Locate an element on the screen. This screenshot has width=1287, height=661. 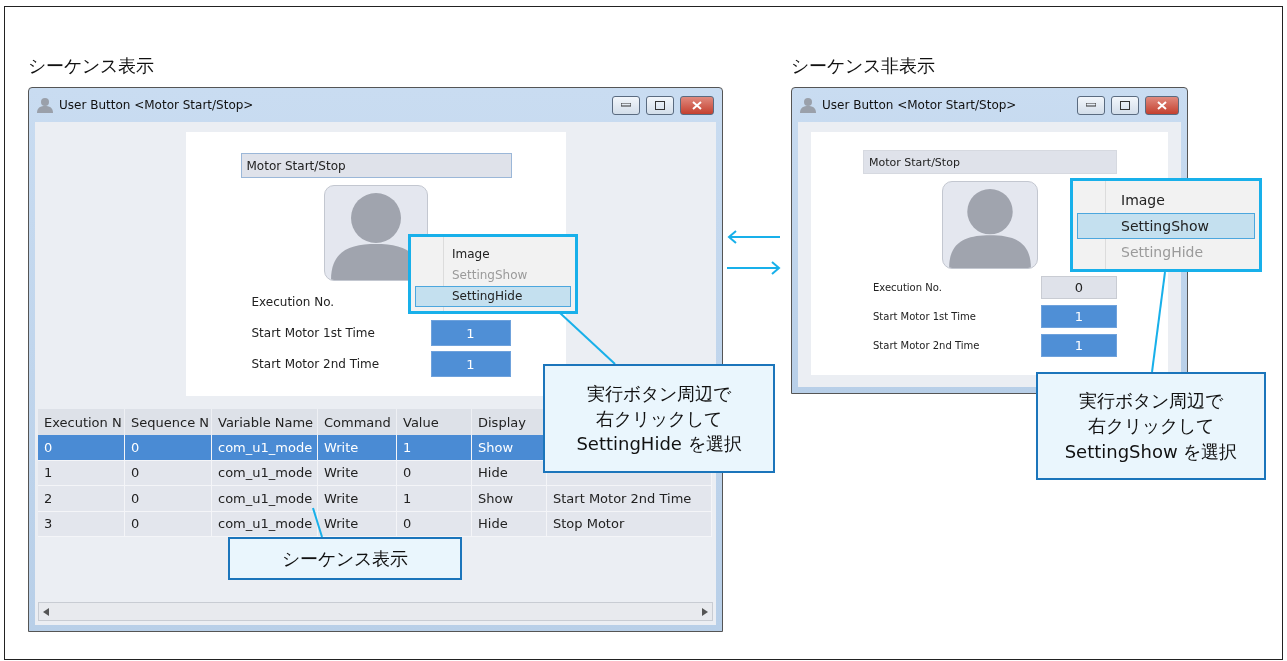
horizontal-scrollbar is located at coordinates (375, 611).